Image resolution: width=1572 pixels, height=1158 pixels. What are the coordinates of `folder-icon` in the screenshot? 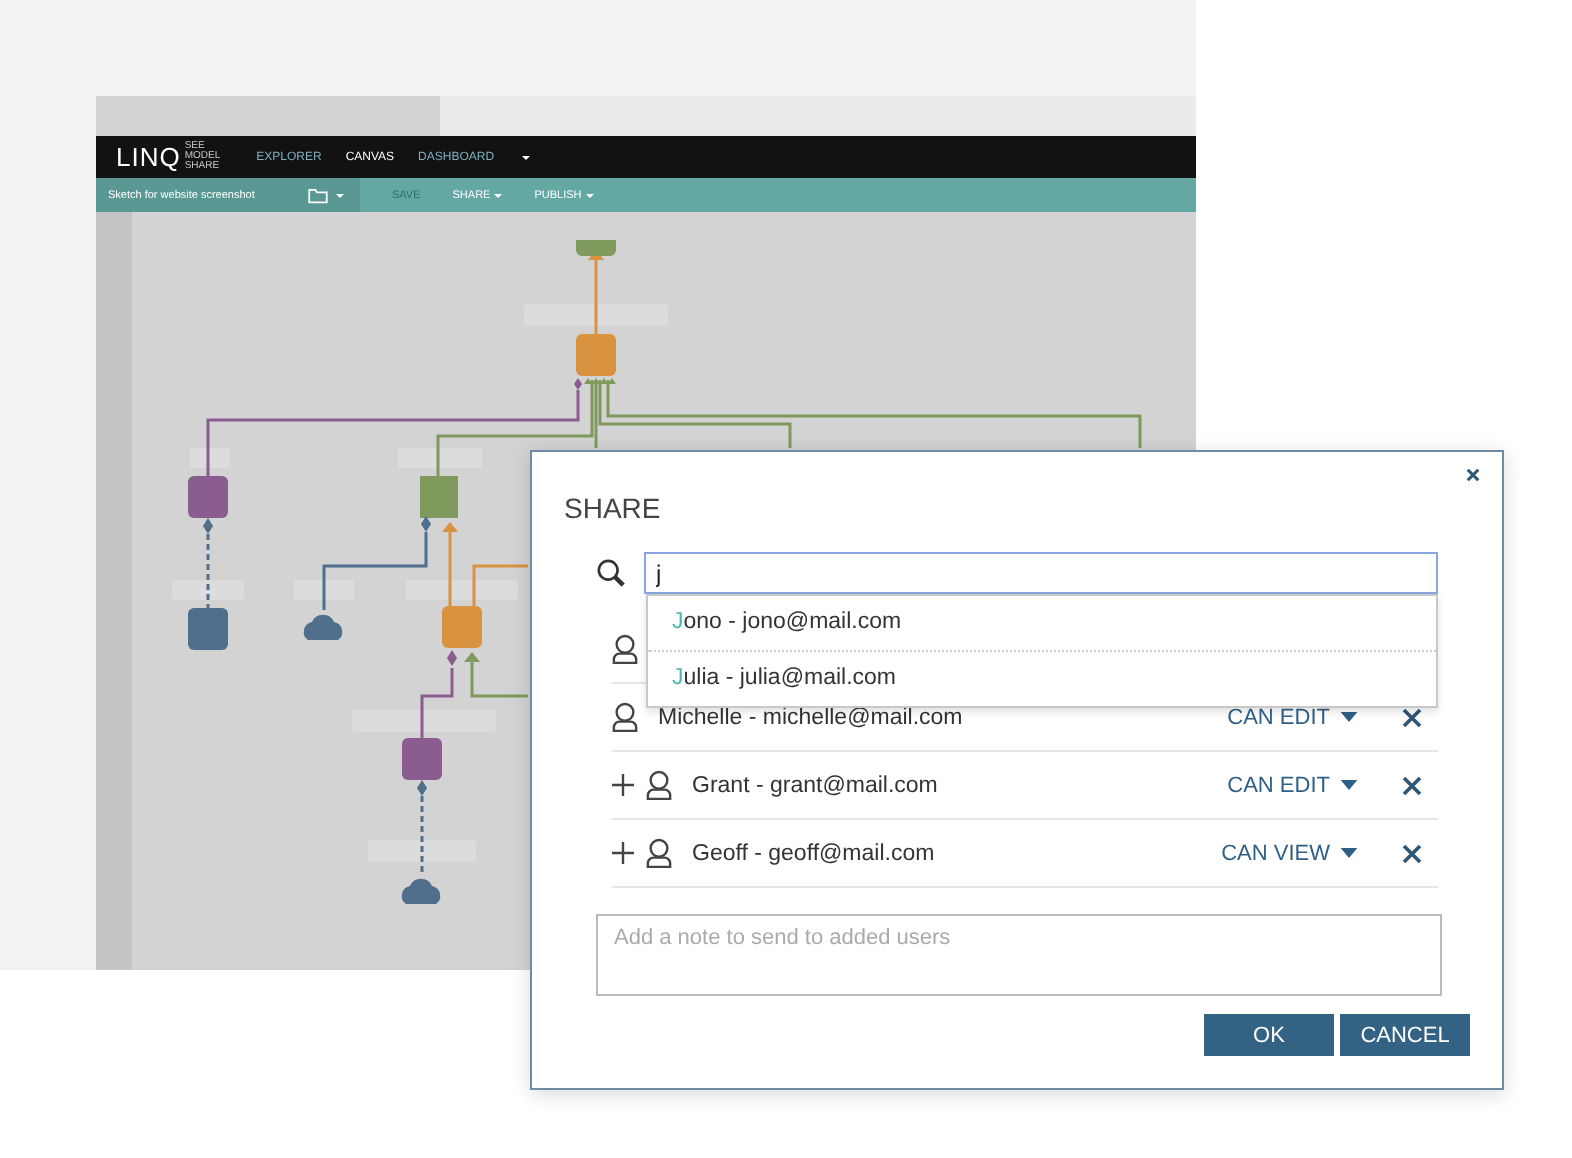 It's located at (318, 195).